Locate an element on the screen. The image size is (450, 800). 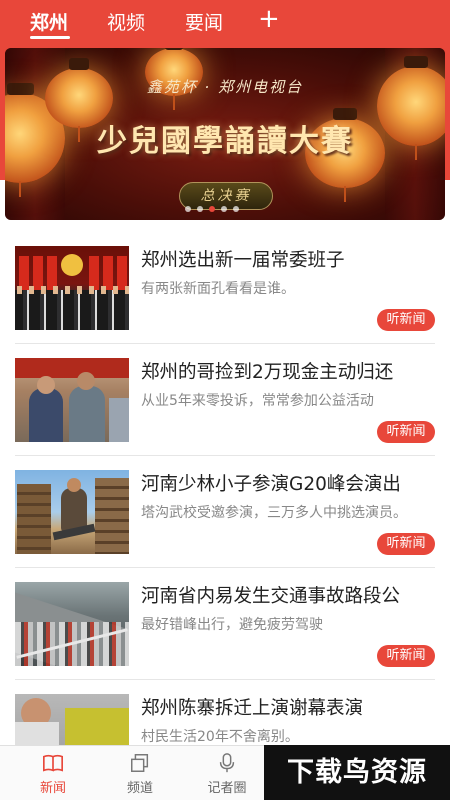
nav-label: 新闻 is located at coordinates (52, 788).